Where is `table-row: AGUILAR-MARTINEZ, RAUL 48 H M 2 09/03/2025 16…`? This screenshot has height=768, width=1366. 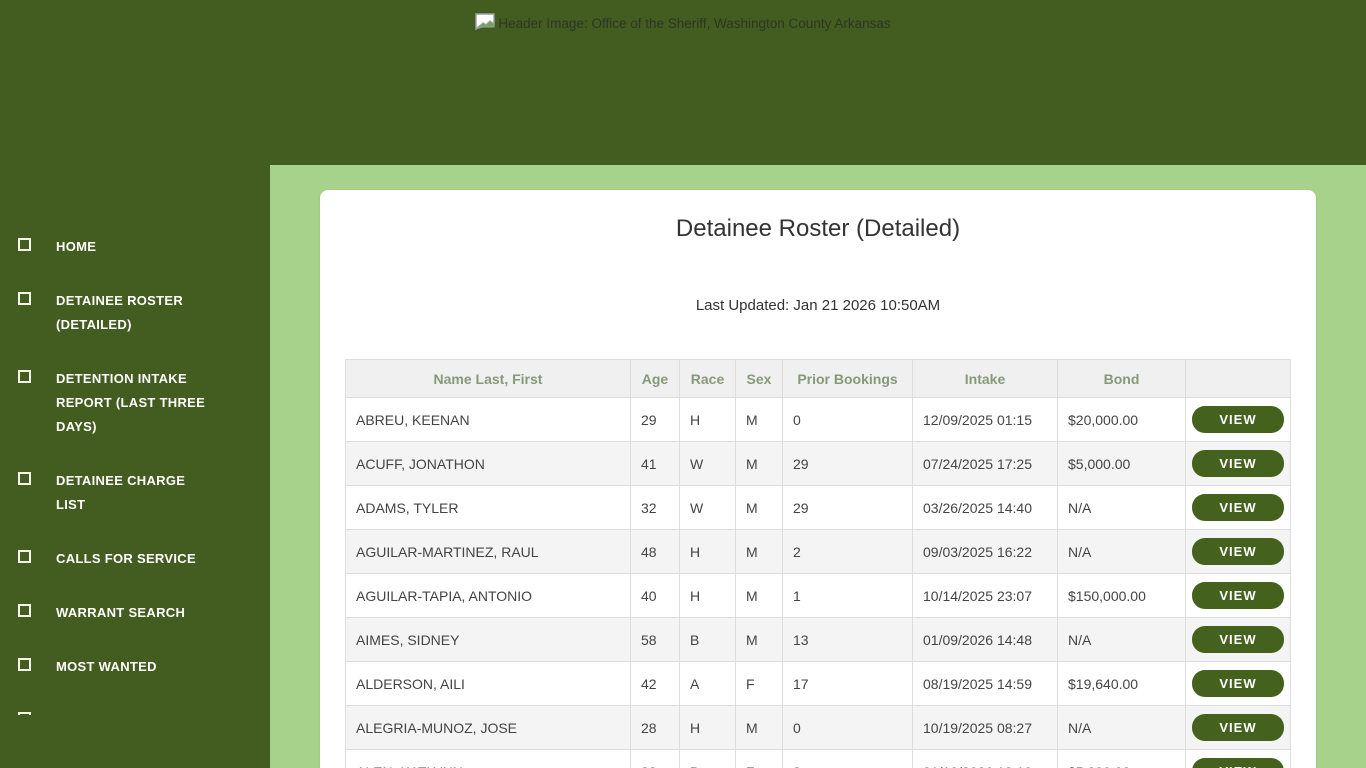 table-row: AGUILAR-MARTINEZ, RAUL 48 H M 2 09/03/2025 16… is located at coordinates (818, 551).